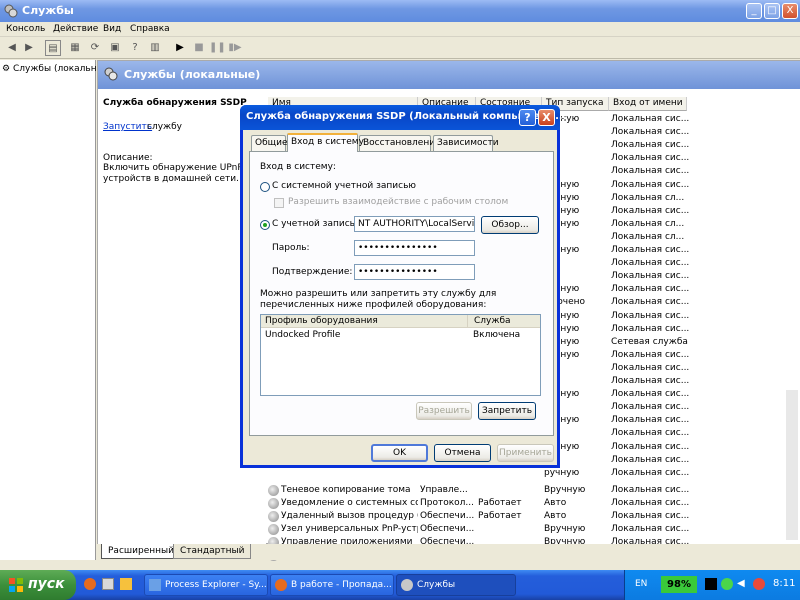 The width and height of the screenshot is (800, 600). I want to click on console-tree: ⚙ Службы (локальные, so click(54, 310).